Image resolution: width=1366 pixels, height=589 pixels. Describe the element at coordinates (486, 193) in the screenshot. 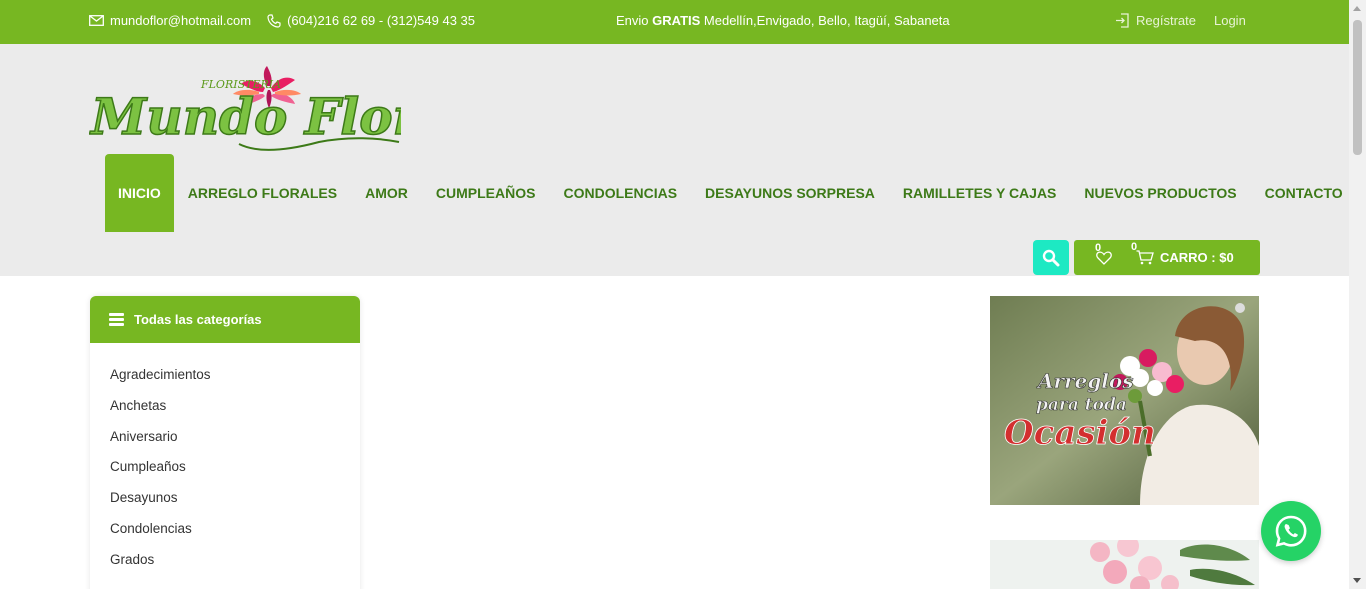

I see `nav-item-cumpleanos: CUMPLEAÑOS` at that location.